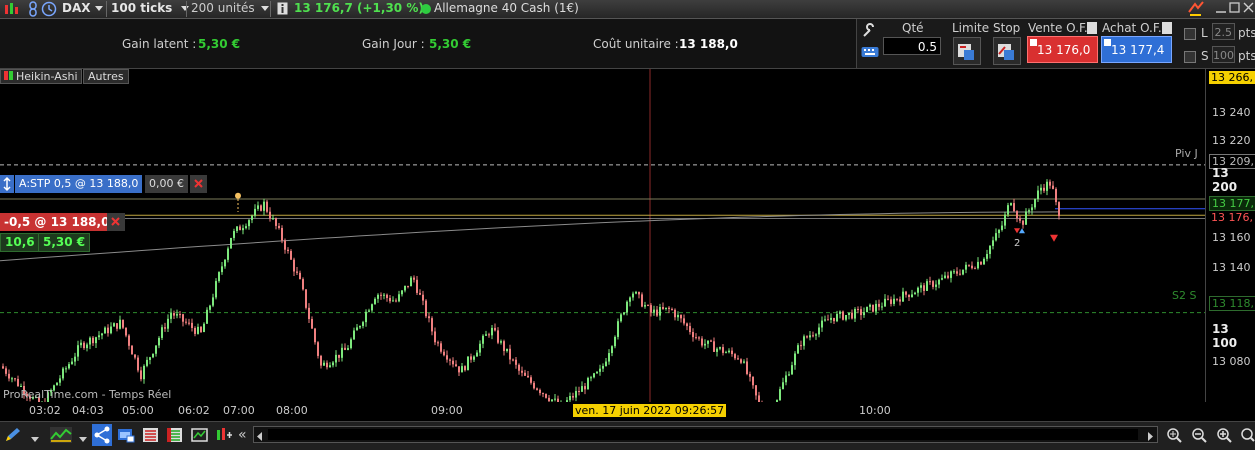 The width and height of the screenshot is (1255, 450). Describe the element at coordinates (151, 435) in the screenshot. I see `list-icon` at that location.